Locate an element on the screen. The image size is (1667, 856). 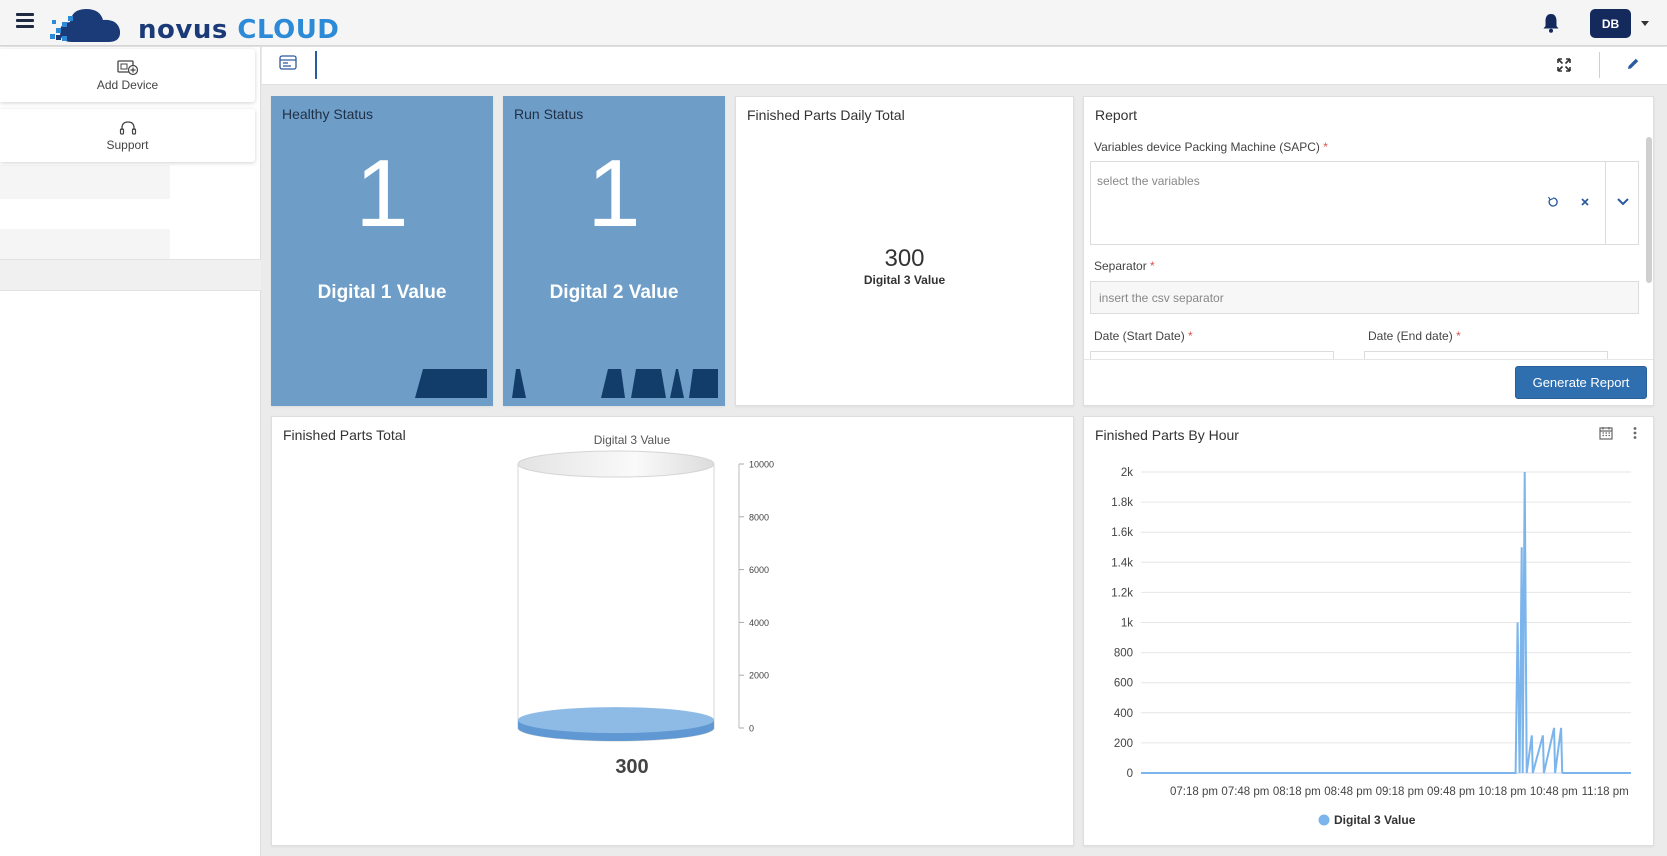
y-tick-label: 0 is located at coordinates (1130, 774).